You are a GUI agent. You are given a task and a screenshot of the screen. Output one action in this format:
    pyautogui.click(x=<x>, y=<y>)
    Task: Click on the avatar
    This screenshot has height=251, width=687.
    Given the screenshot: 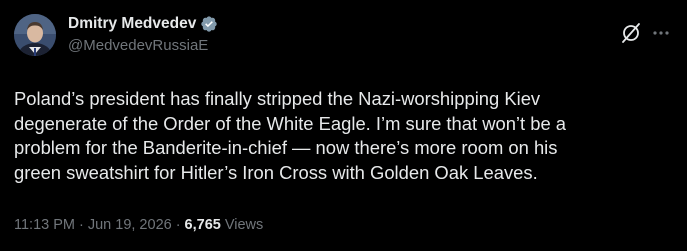 What is the action you would take?
    pyautogui.click(x=35, y=35)
    